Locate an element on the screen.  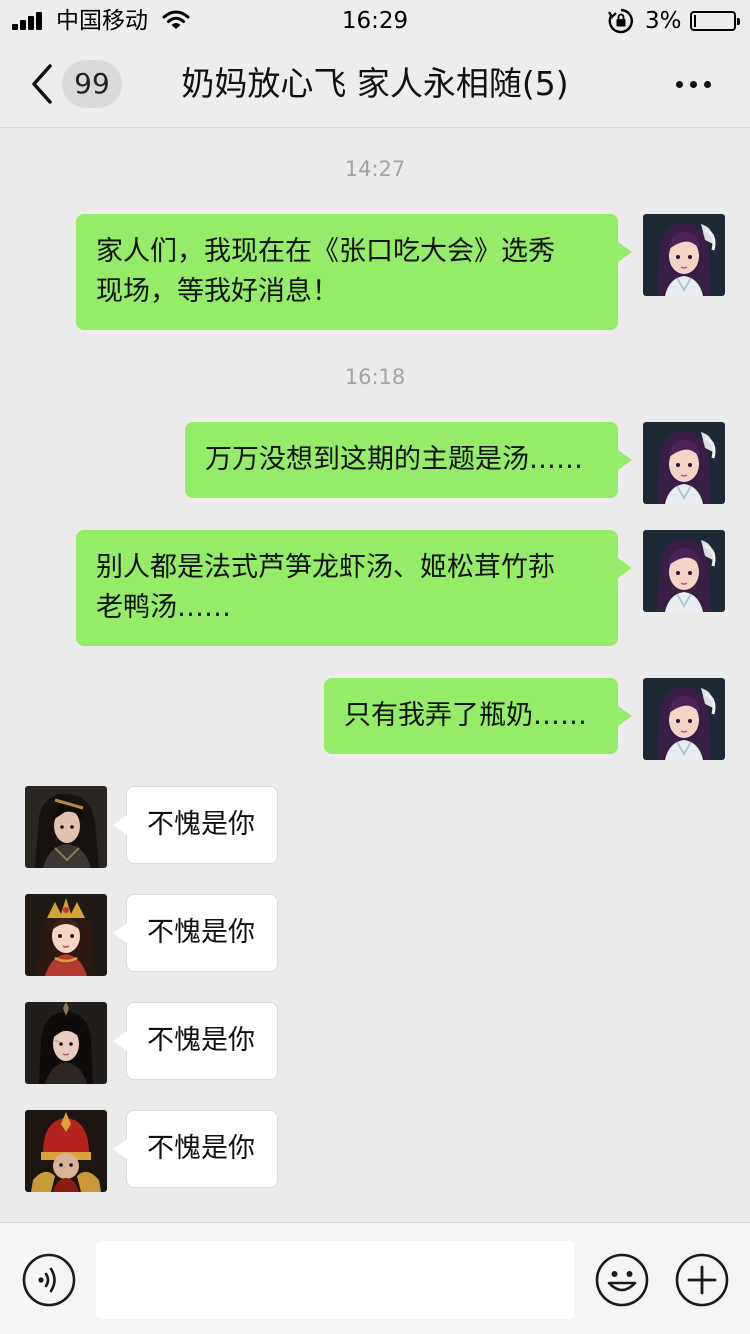
plus-circle-icon is located at coordinates (702, 1280).